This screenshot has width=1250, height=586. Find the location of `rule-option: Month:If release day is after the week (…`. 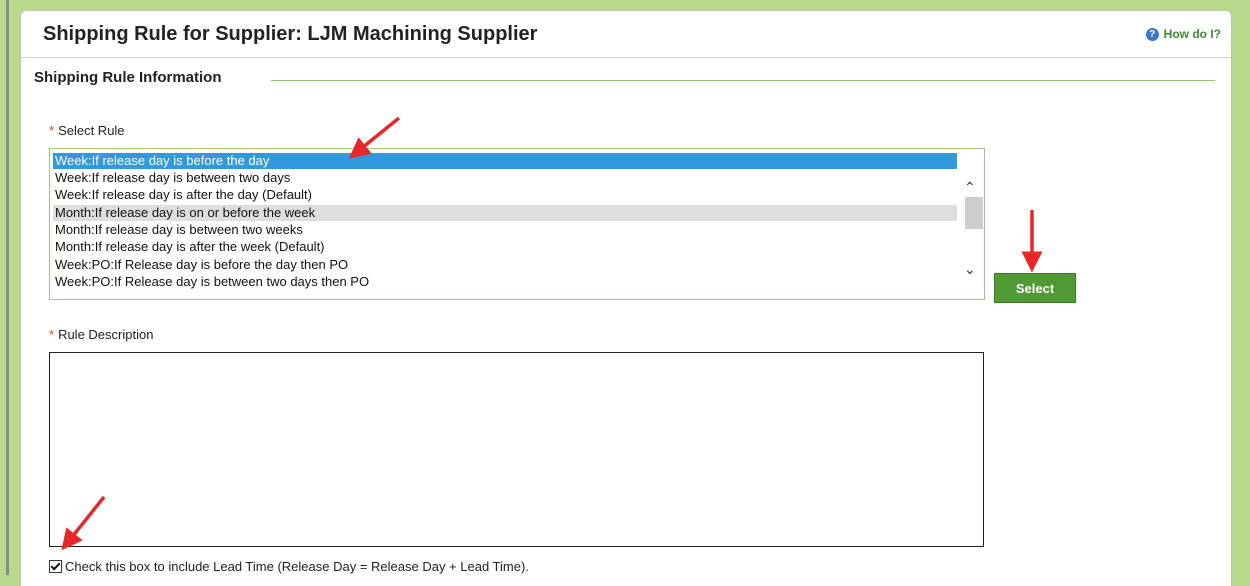

rule-option: Month:If release day is after the week (… is located at coordinates (505, 247).